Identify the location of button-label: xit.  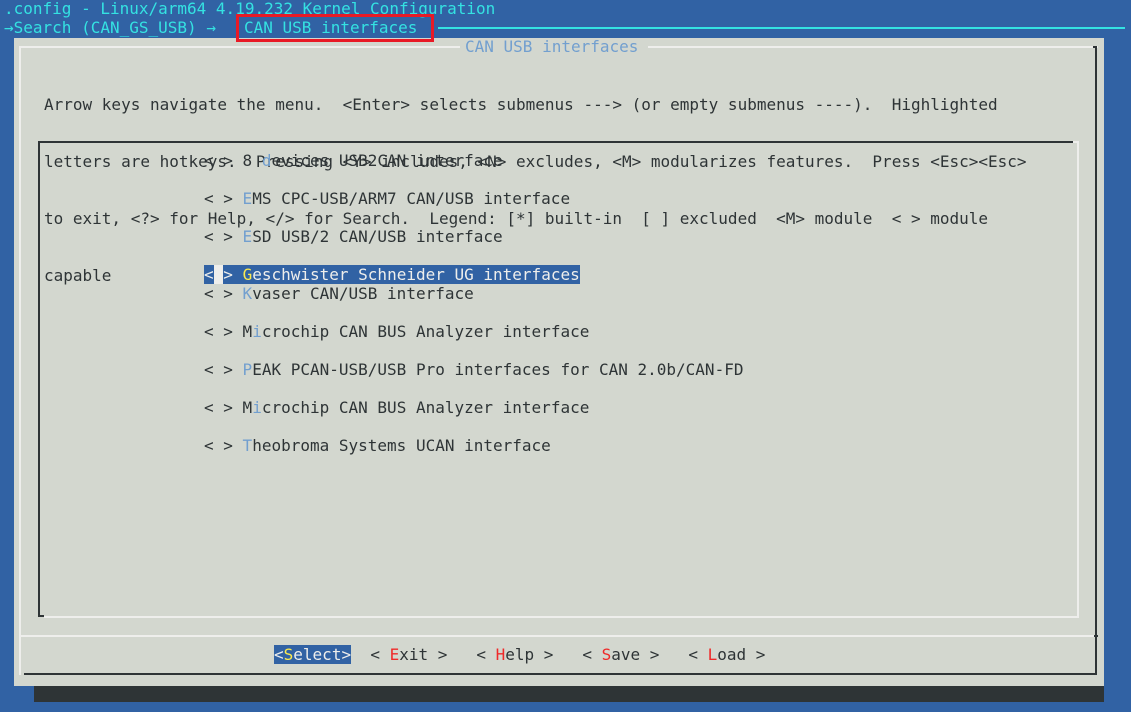
(414, 654).